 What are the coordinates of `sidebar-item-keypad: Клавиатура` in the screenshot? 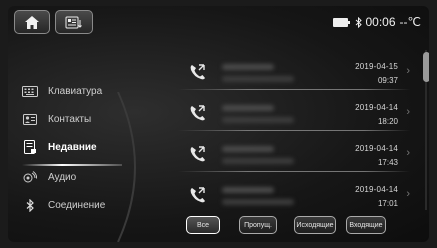 It's located at (80, 91).